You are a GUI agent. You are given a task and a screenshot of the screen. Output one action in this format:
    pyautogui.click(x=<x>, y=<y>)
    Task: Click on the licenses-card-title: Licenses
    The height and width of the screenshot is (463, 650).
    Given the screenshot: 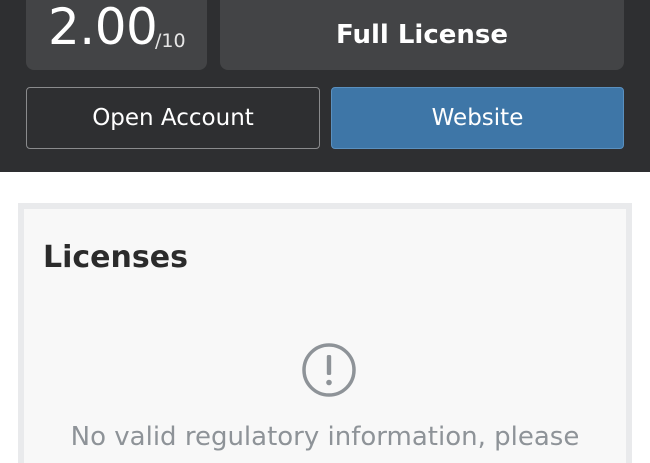 What is the action you would take?
    pyautogui.click(x=115, y=257)
    